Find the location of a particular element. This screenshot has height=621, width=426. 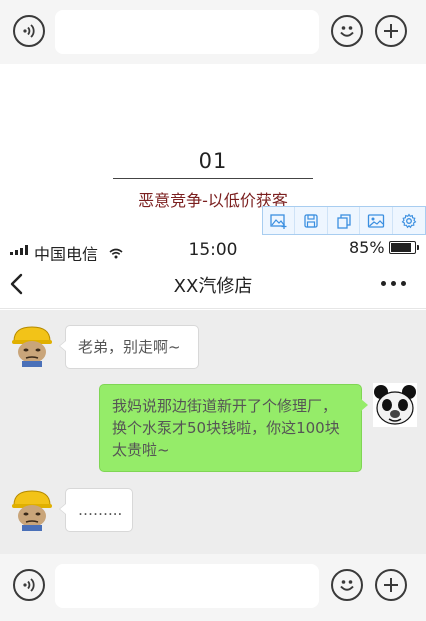

status-bar: 中国电信 15:00 85% is located at coordinates (213, 250).